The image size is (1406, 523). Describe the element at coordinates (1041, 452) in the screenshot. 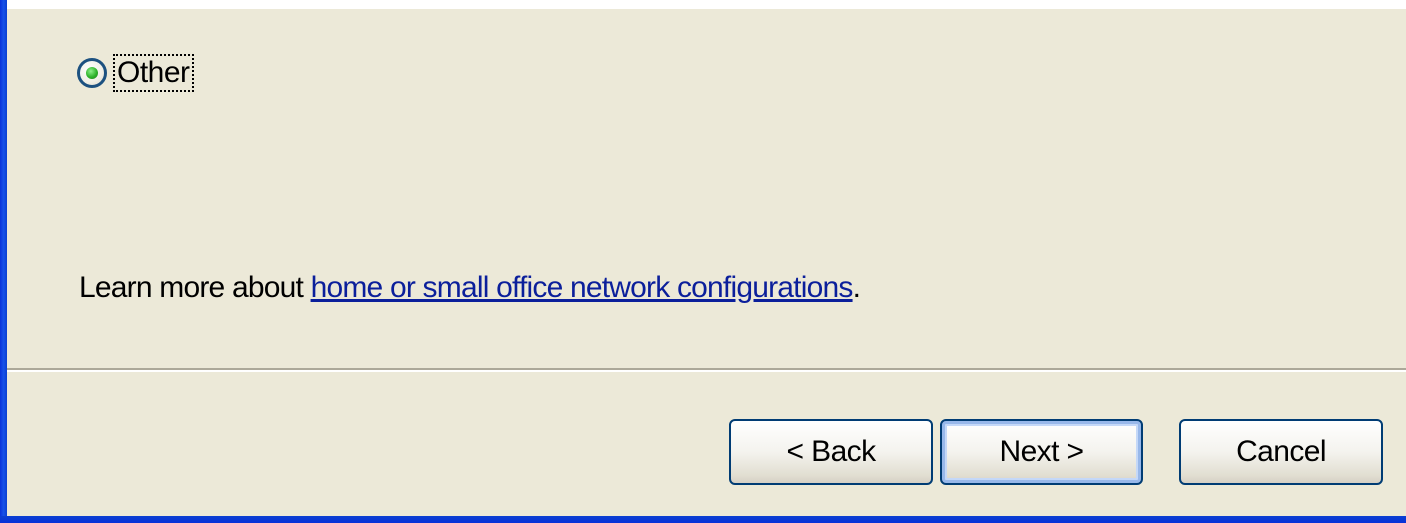

I see `next-button: Next >` at that location.